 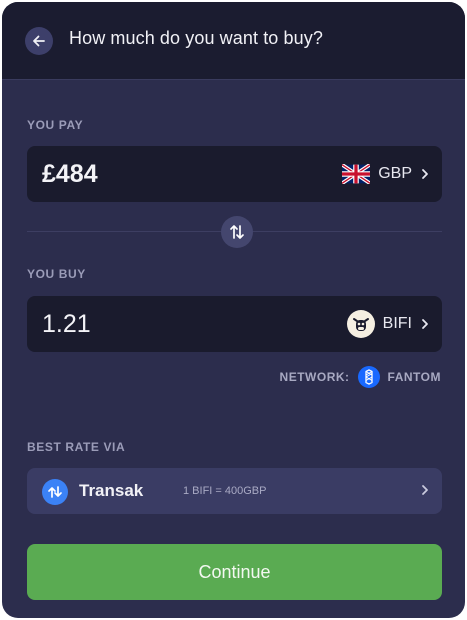 I want to click on continue-button: Continue, so click(x=234, y=572).